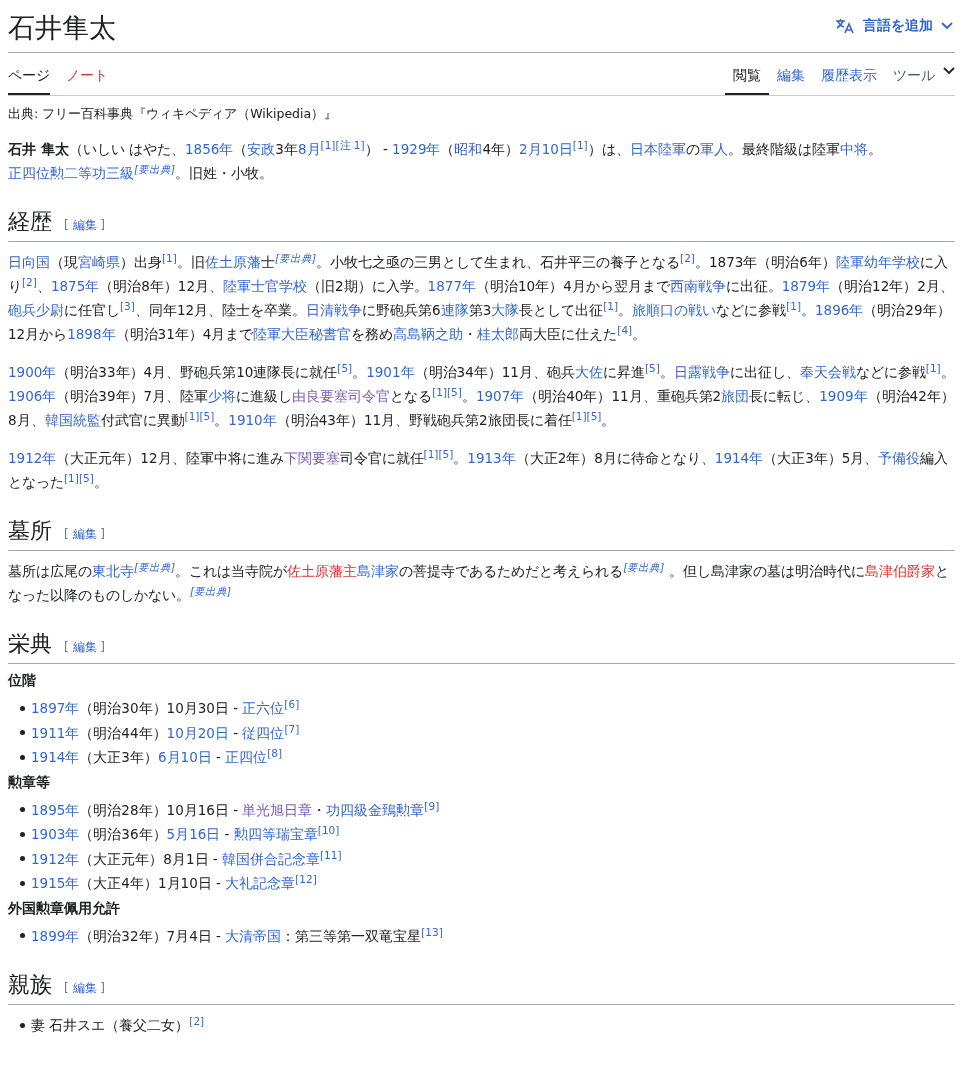  Describe the element at coordinates (432, 805) in the screenshot. I see `reference-link: [9]` at that location.